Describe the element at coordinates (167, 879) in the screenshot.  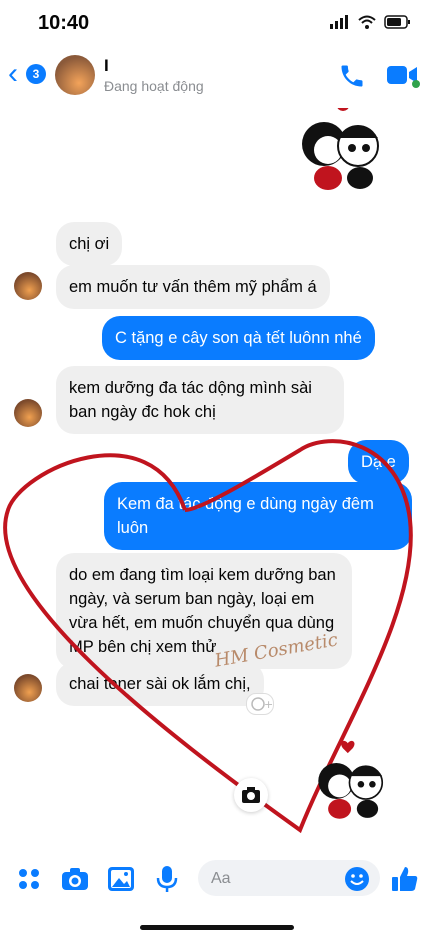
I see `microphone-icon` at that location.